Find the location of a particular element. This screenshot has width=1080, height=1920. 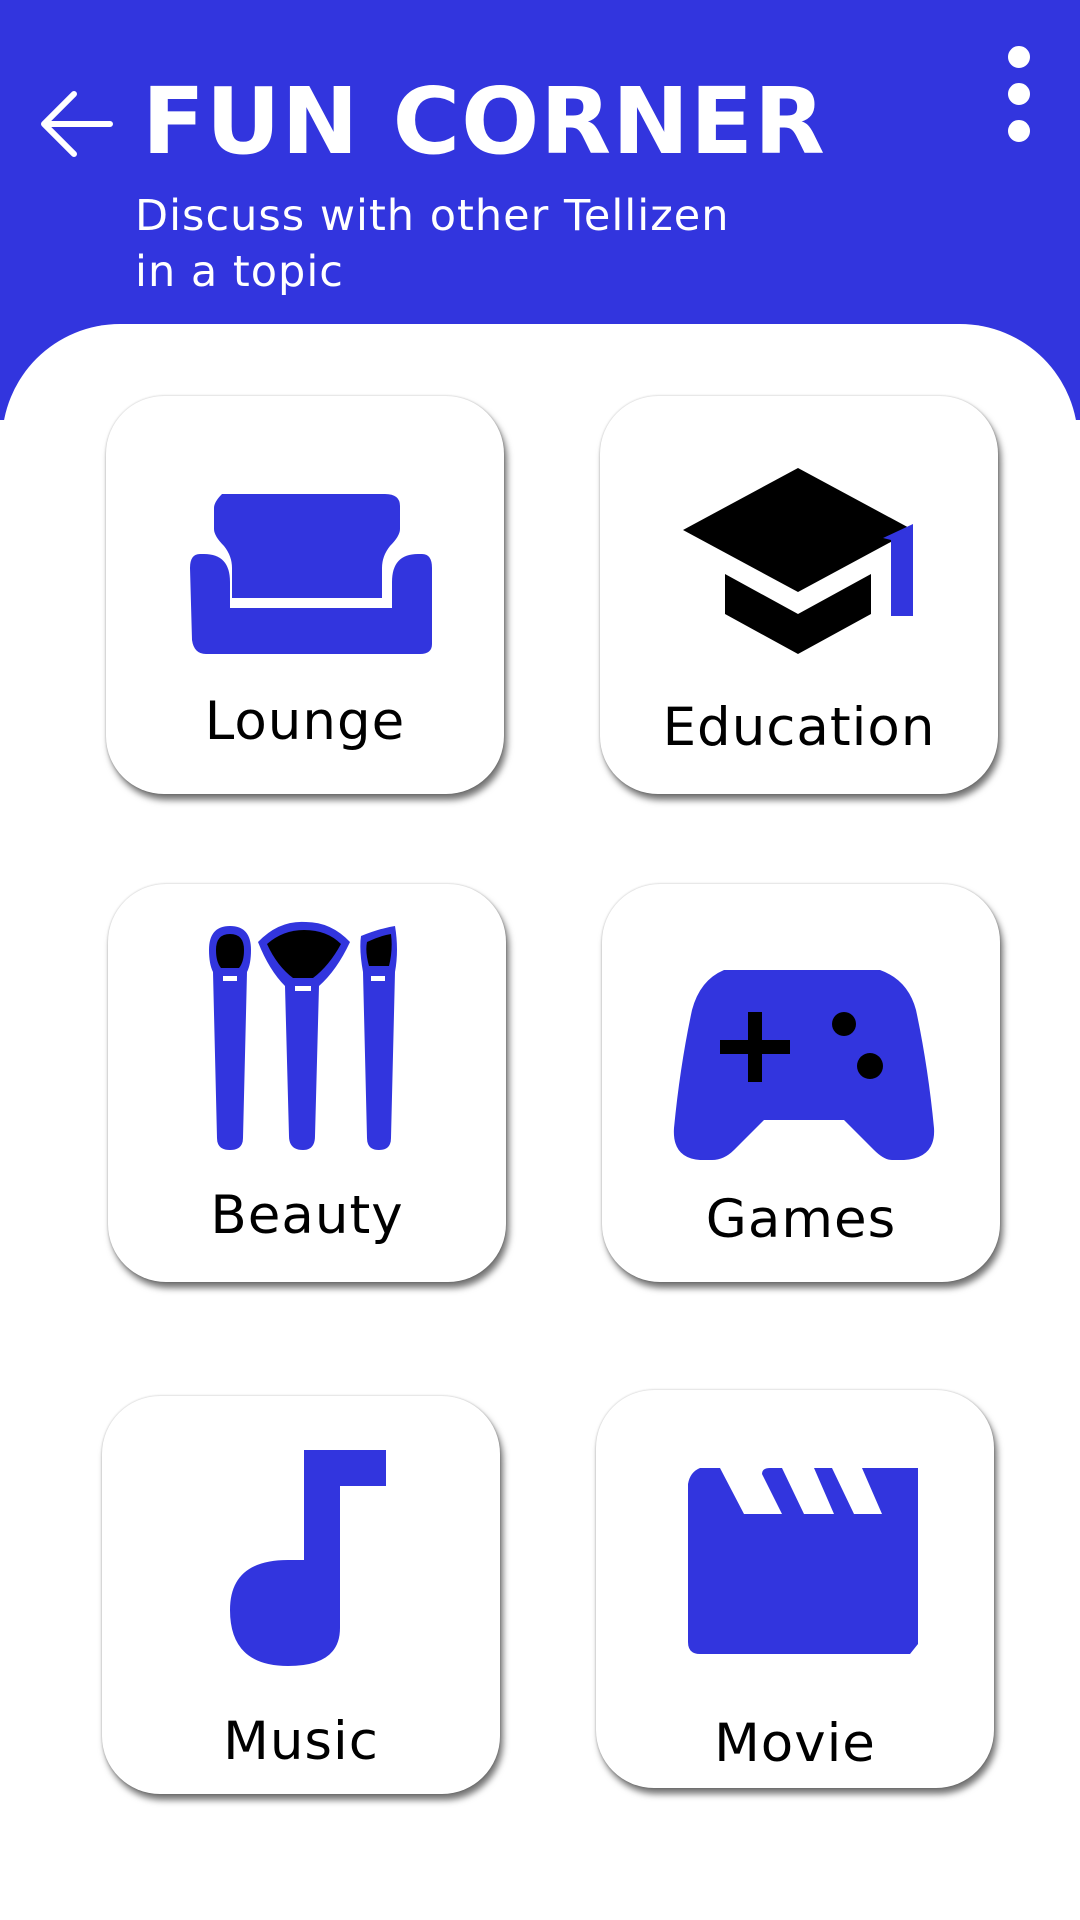

arrow-left-icon is located at coordinates (77, 124).